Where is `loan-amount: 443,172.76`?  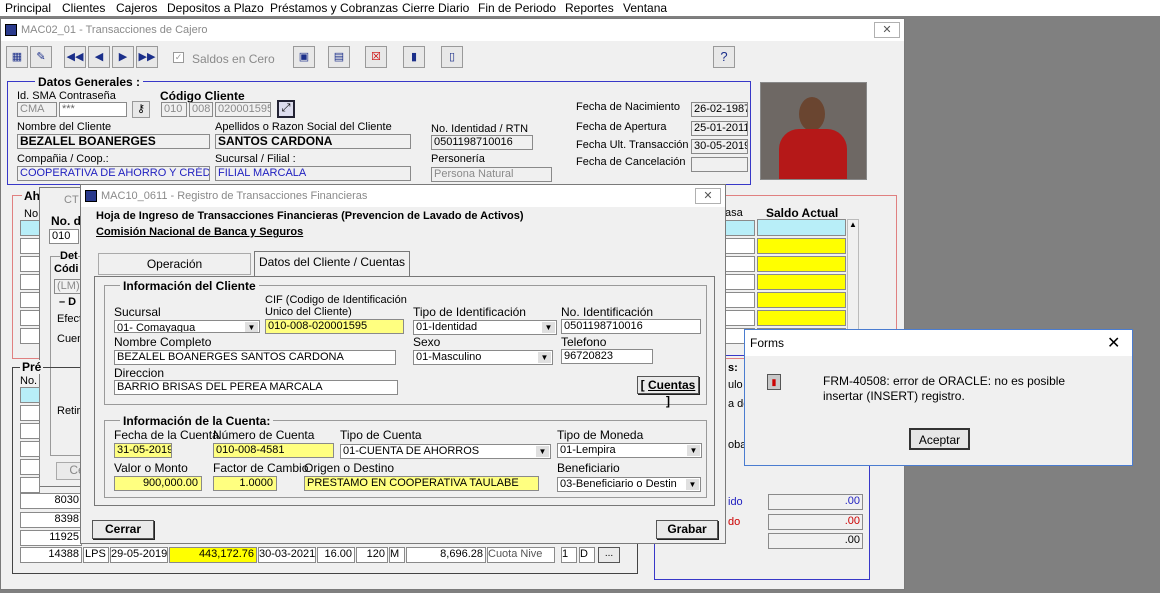 loan-amount: 443,172.76 is located at coordinates (213, 555).